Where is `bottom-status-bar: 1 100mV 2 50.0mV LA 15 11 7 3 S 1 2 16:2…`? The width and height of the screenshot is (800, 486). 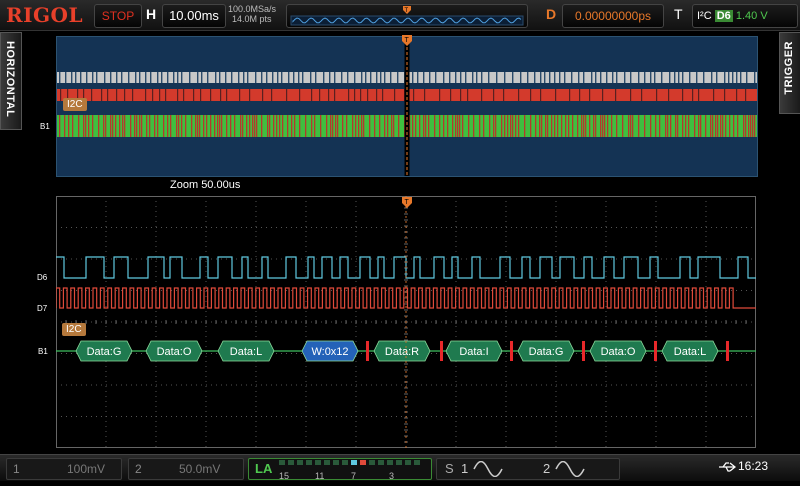 bottom-status-bar: 1 100mV 2 50.0mV LA 15 11 7 3 S 1 2 16:2… is located at coordinates (400, 467).